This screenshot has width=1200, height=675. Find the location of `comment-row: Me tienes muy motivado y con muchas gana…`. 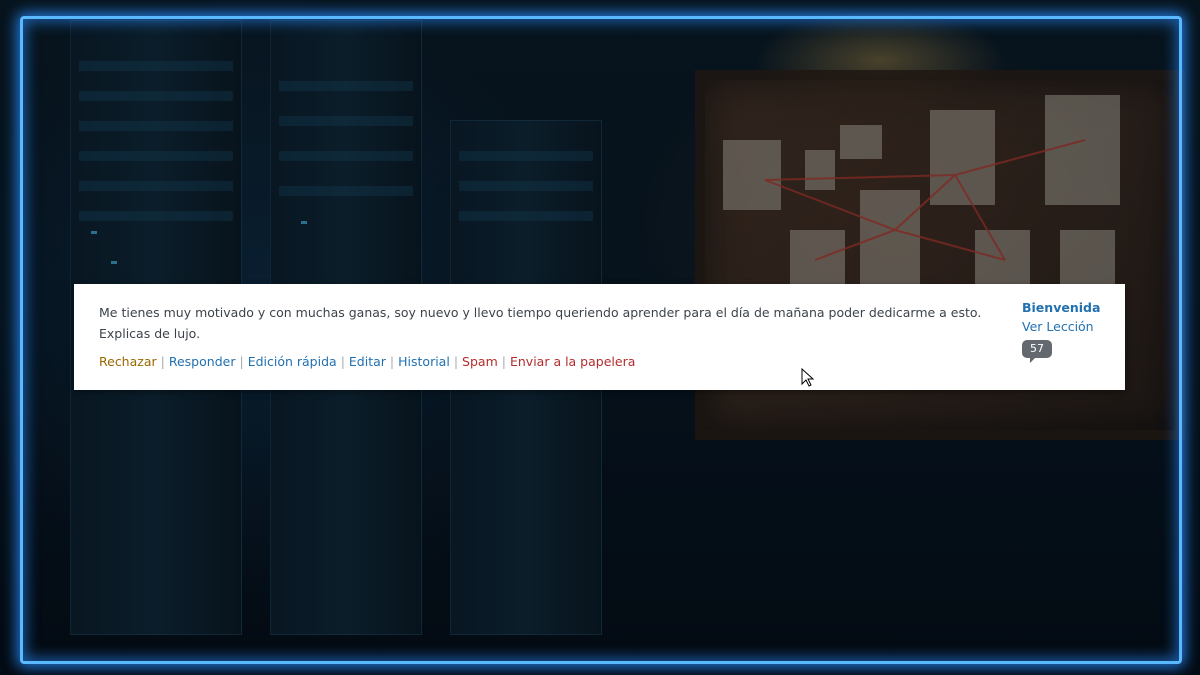

comment-row: Me tienes muy motivado y con muchas gana… is located at coordinates (599, 337).